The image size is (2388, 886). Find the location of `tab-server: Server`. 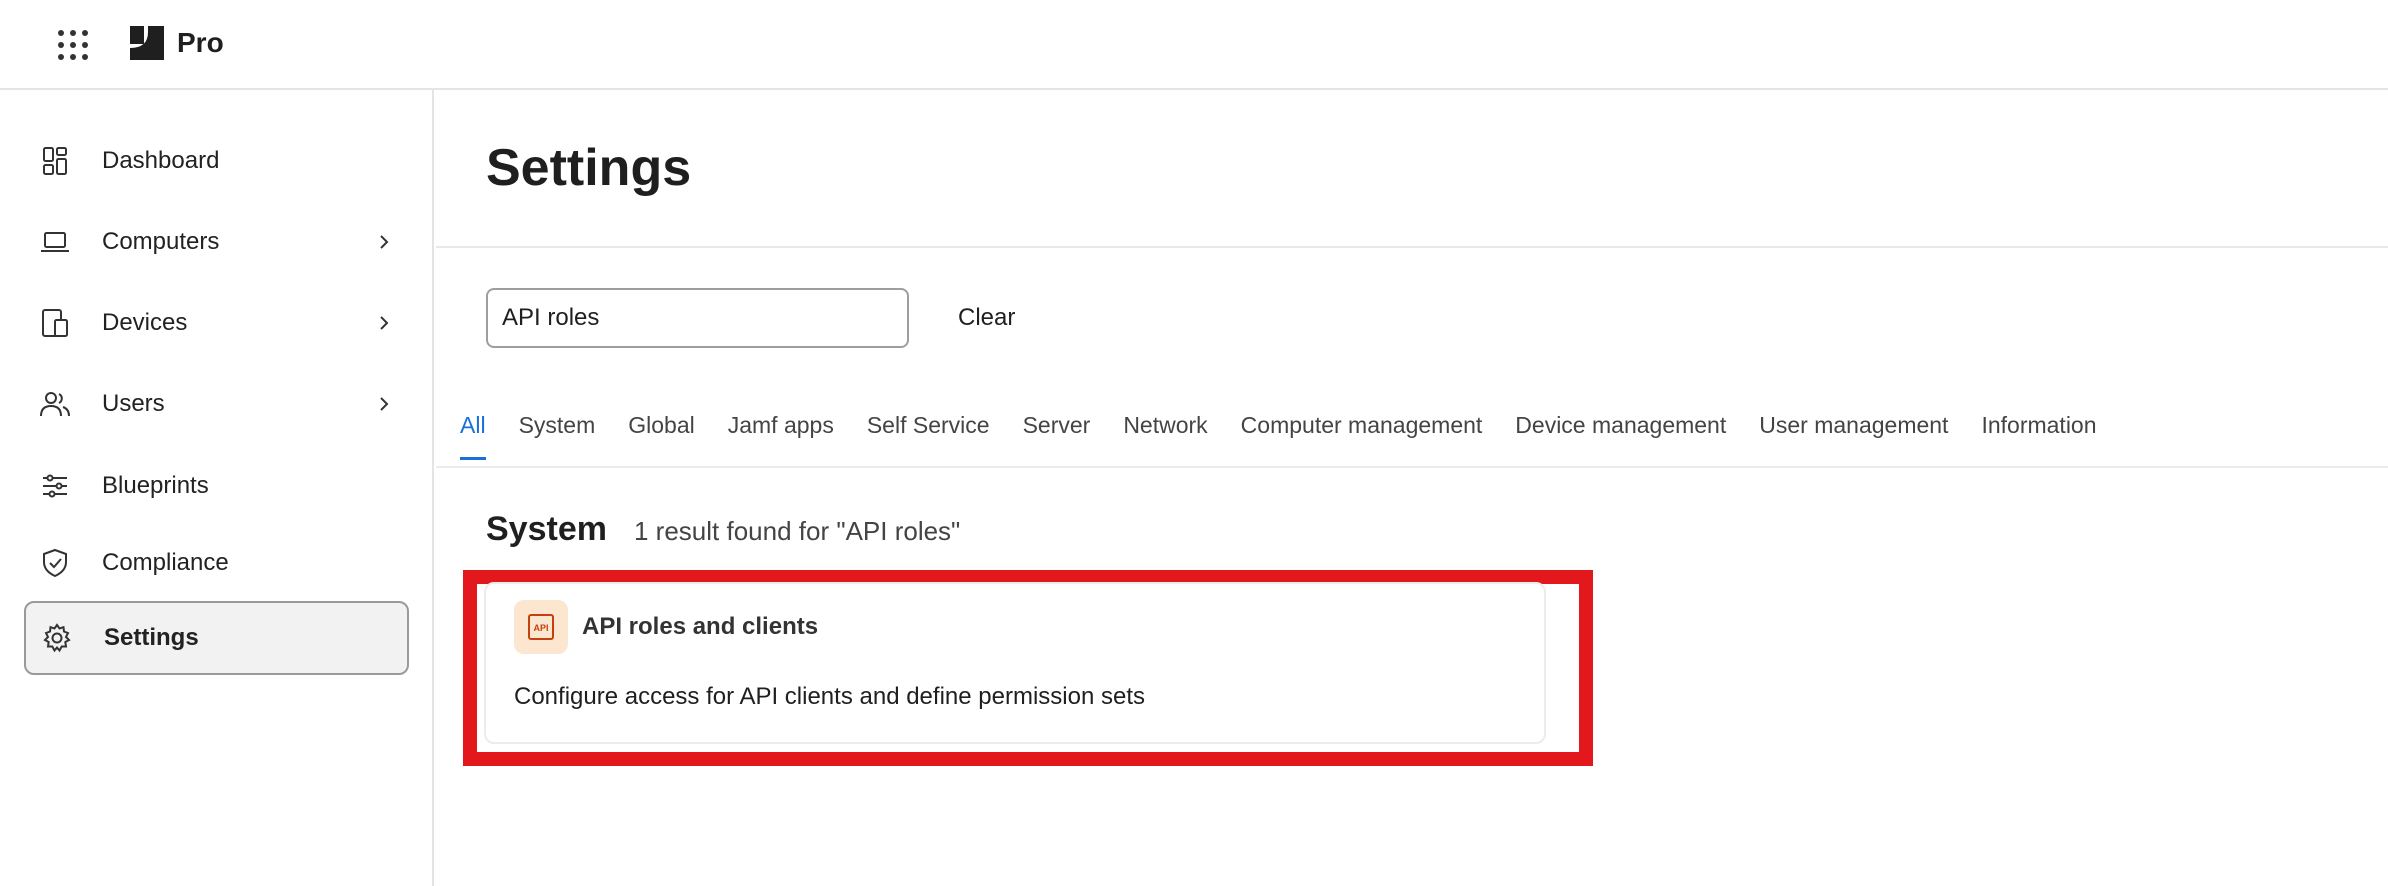

tab-server: Server is located at coordinates (1057, 436).